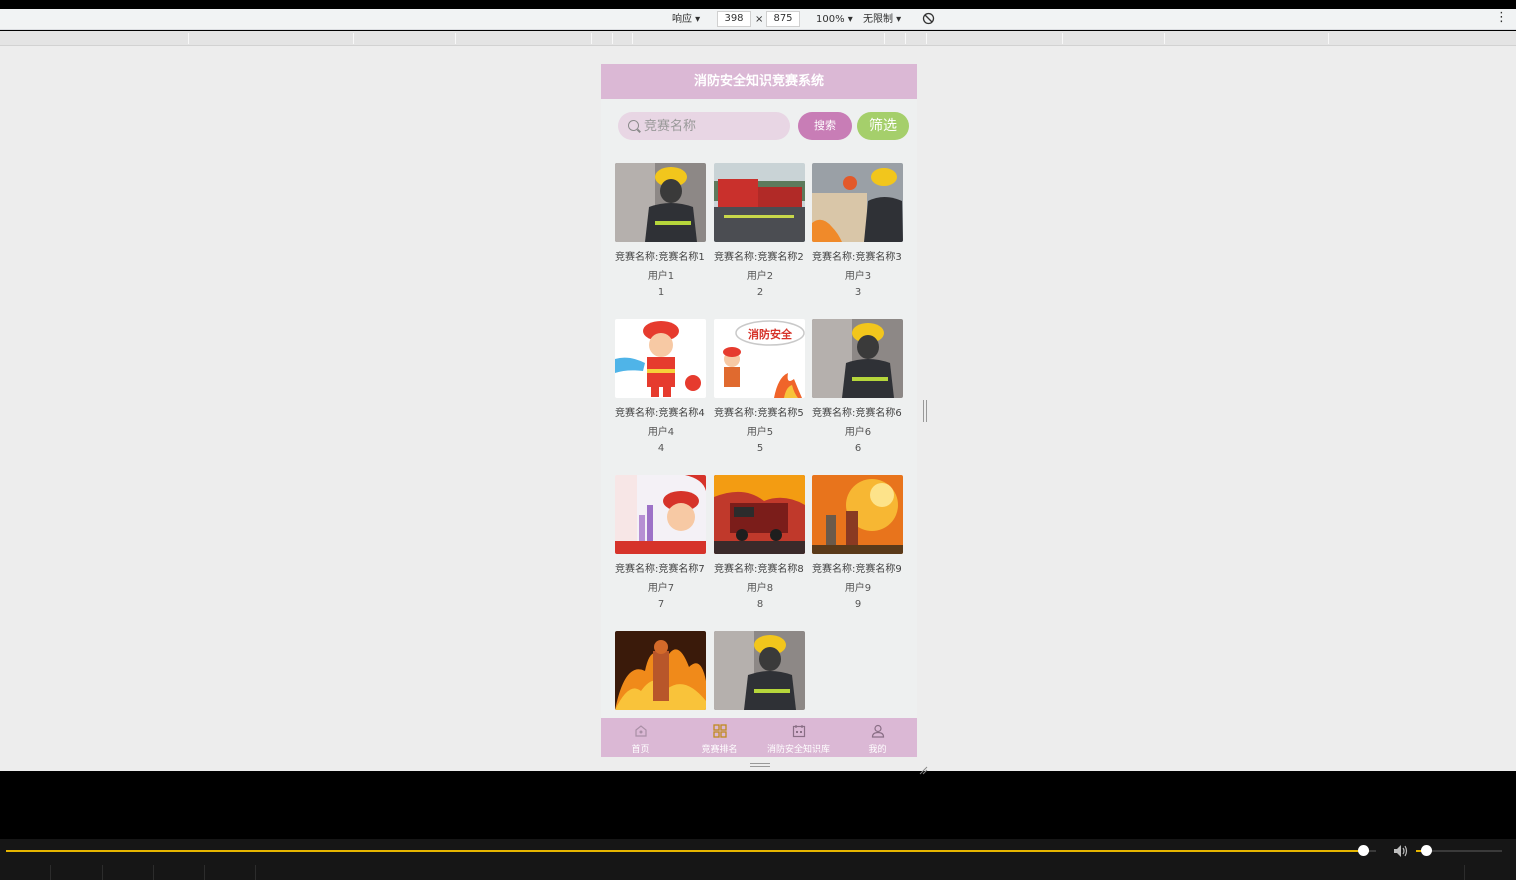  What do you see at coordinates (798, 731) in the screenshot?
I see `calendar-icon` at bounding box center [798, 731].